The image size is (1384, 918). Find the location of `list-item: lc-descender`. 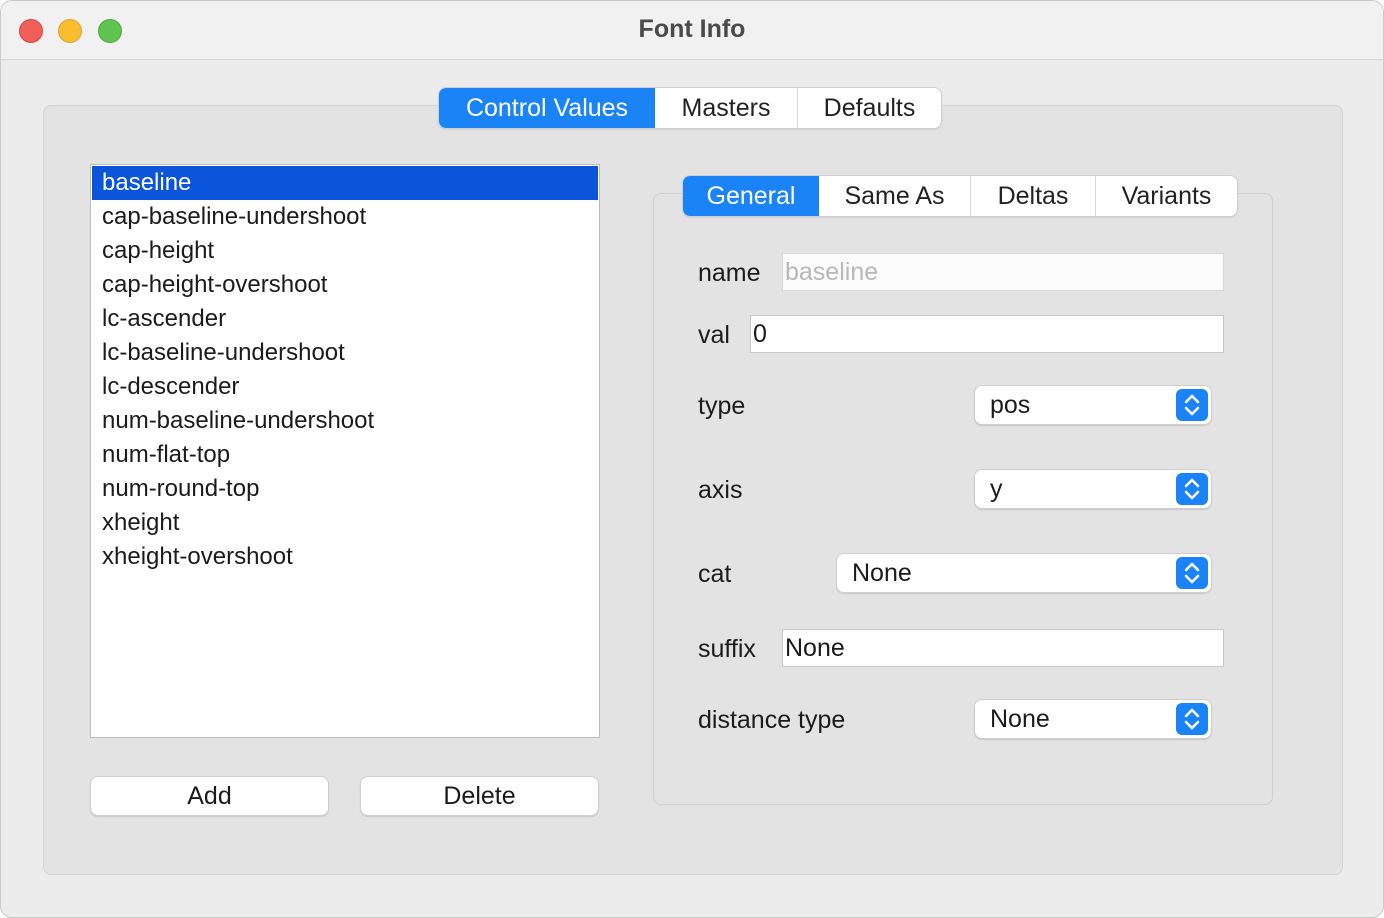

list-item: lc-descender is located at coordinates (345, 387).